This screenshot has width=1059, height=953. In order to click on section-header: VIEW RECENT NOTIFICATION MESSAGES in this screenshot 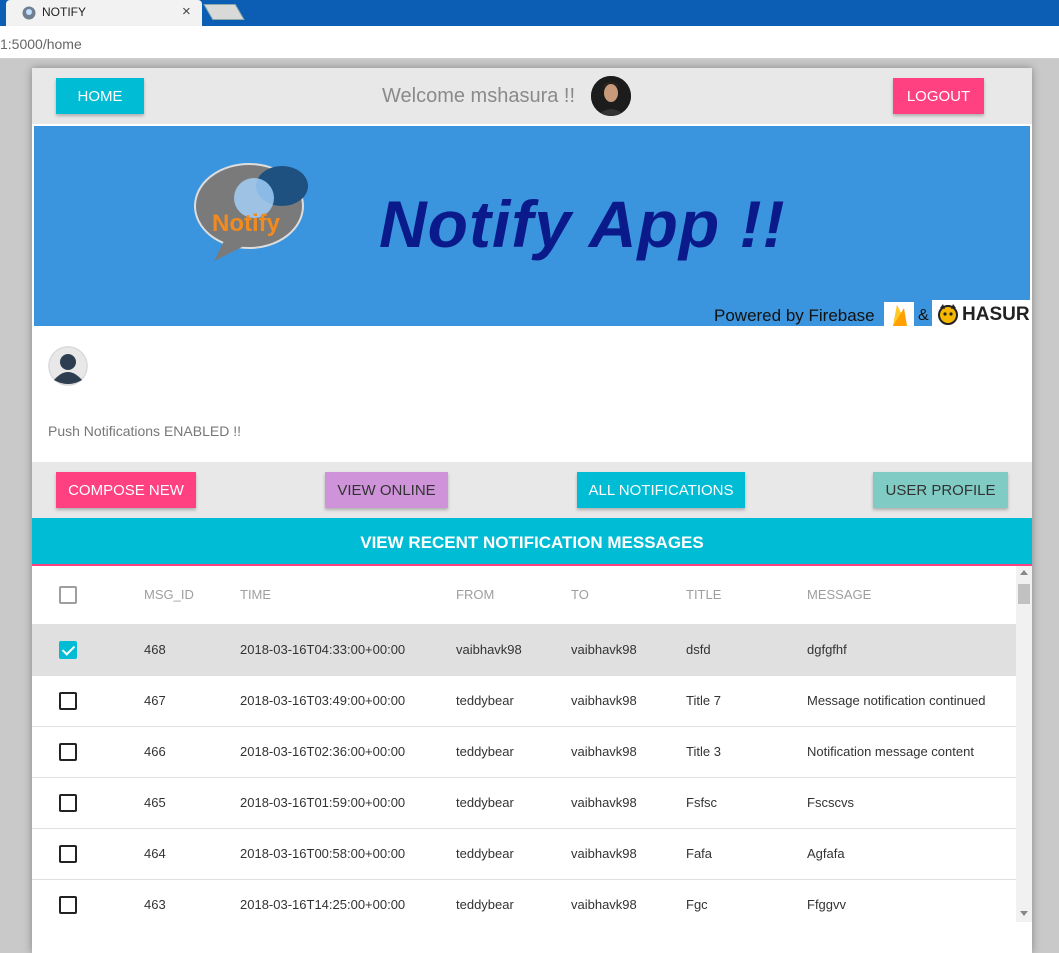, I will do `click(532, 542)`.